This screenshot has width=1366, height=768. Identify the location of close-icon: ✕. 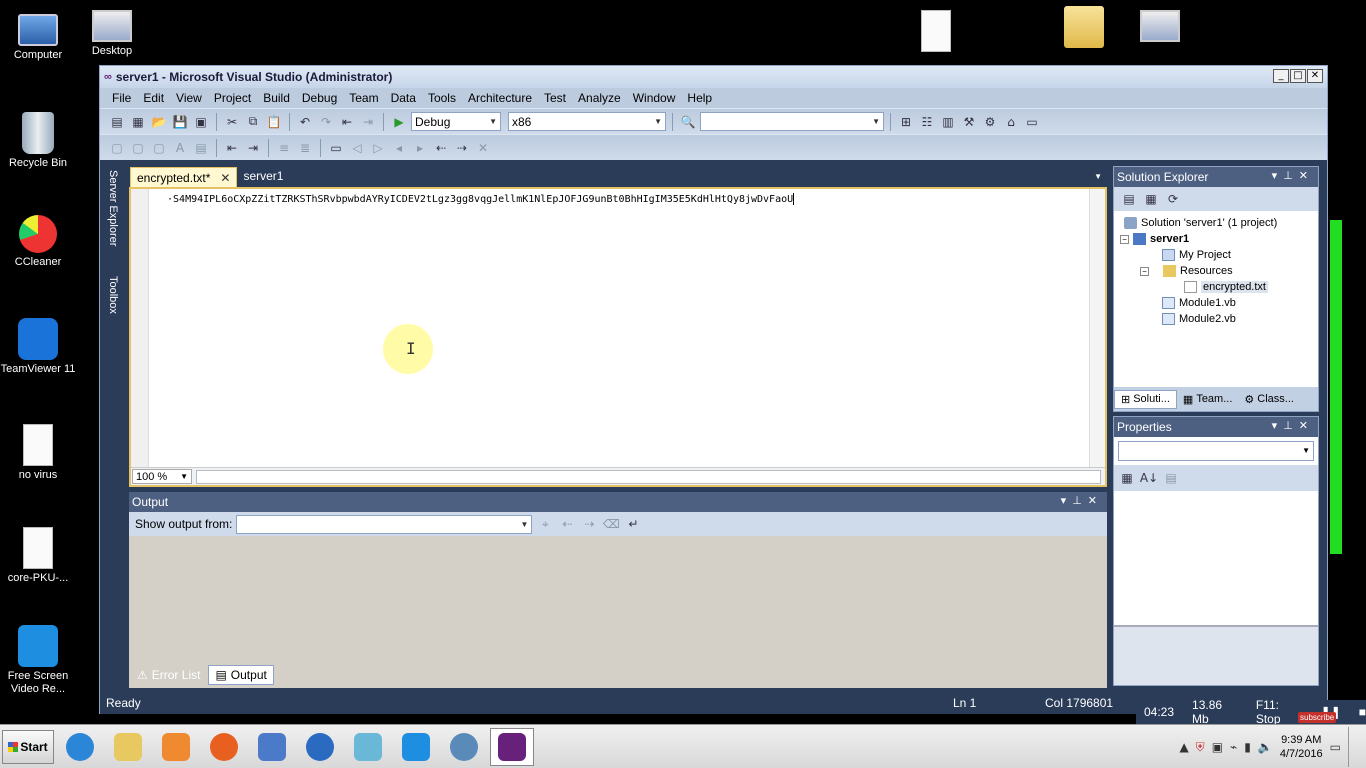
(225, 178).